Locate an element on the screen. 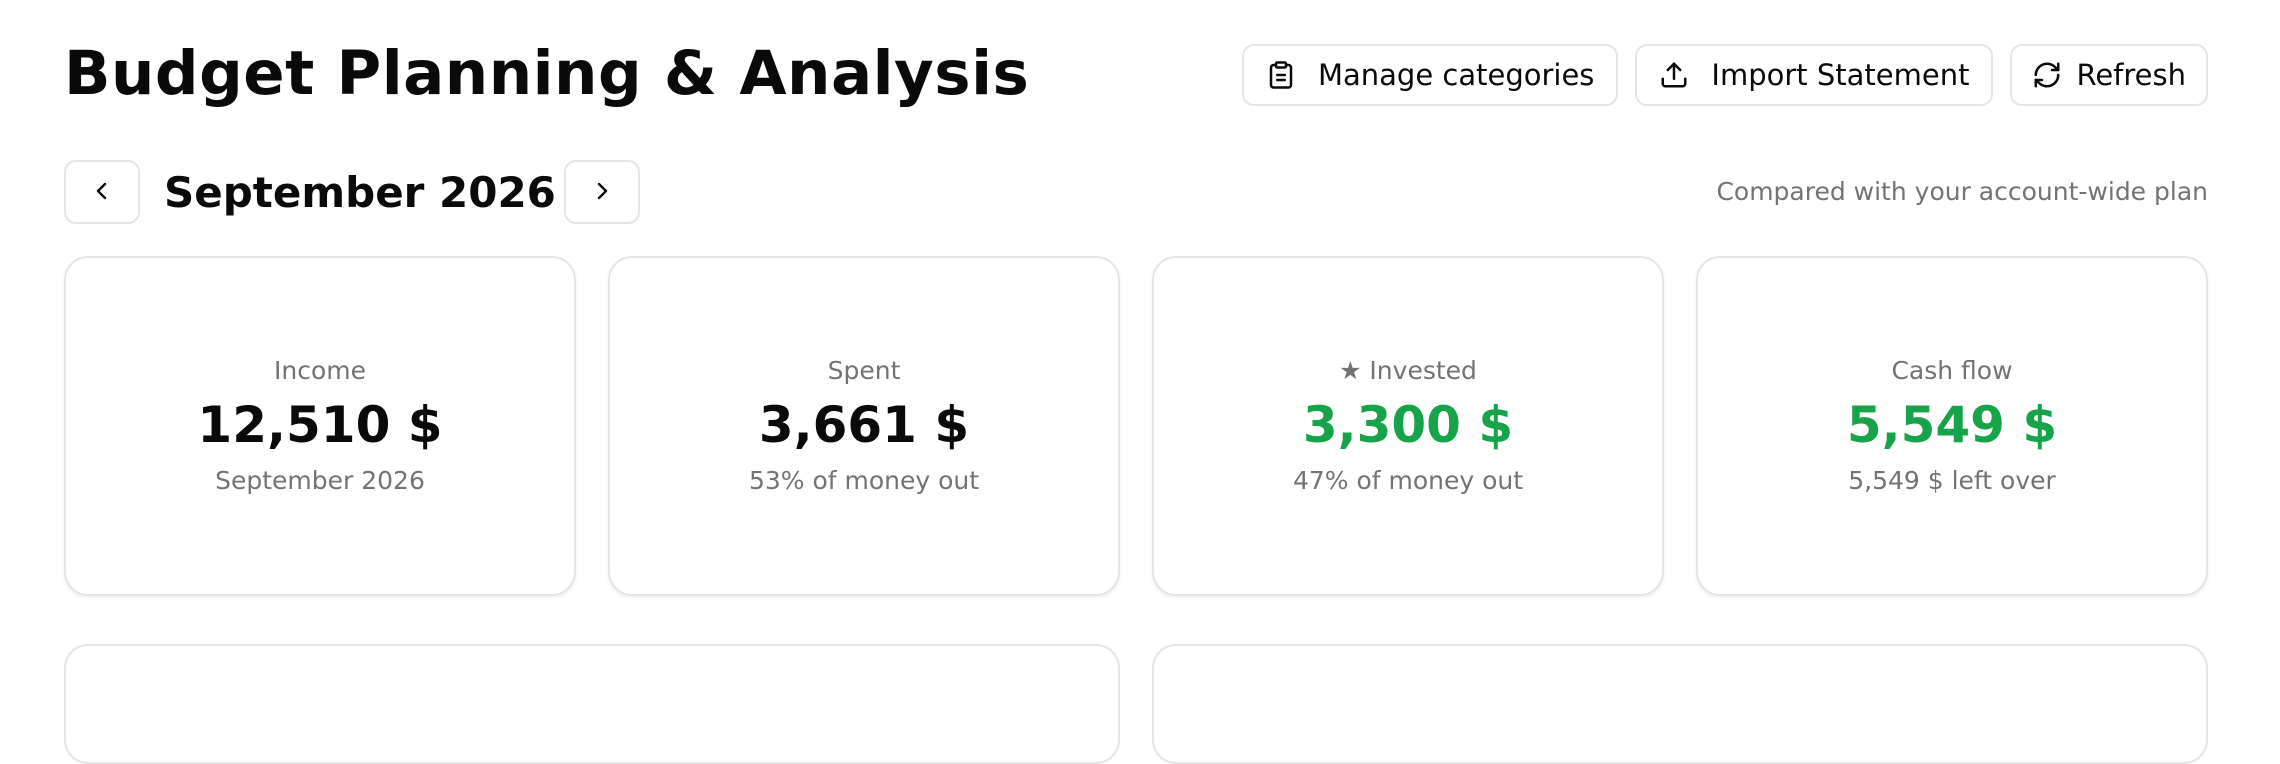 The width and height of the screenshot is (2280, 764). chevron-right-icon is located at coordinates (602, 192).